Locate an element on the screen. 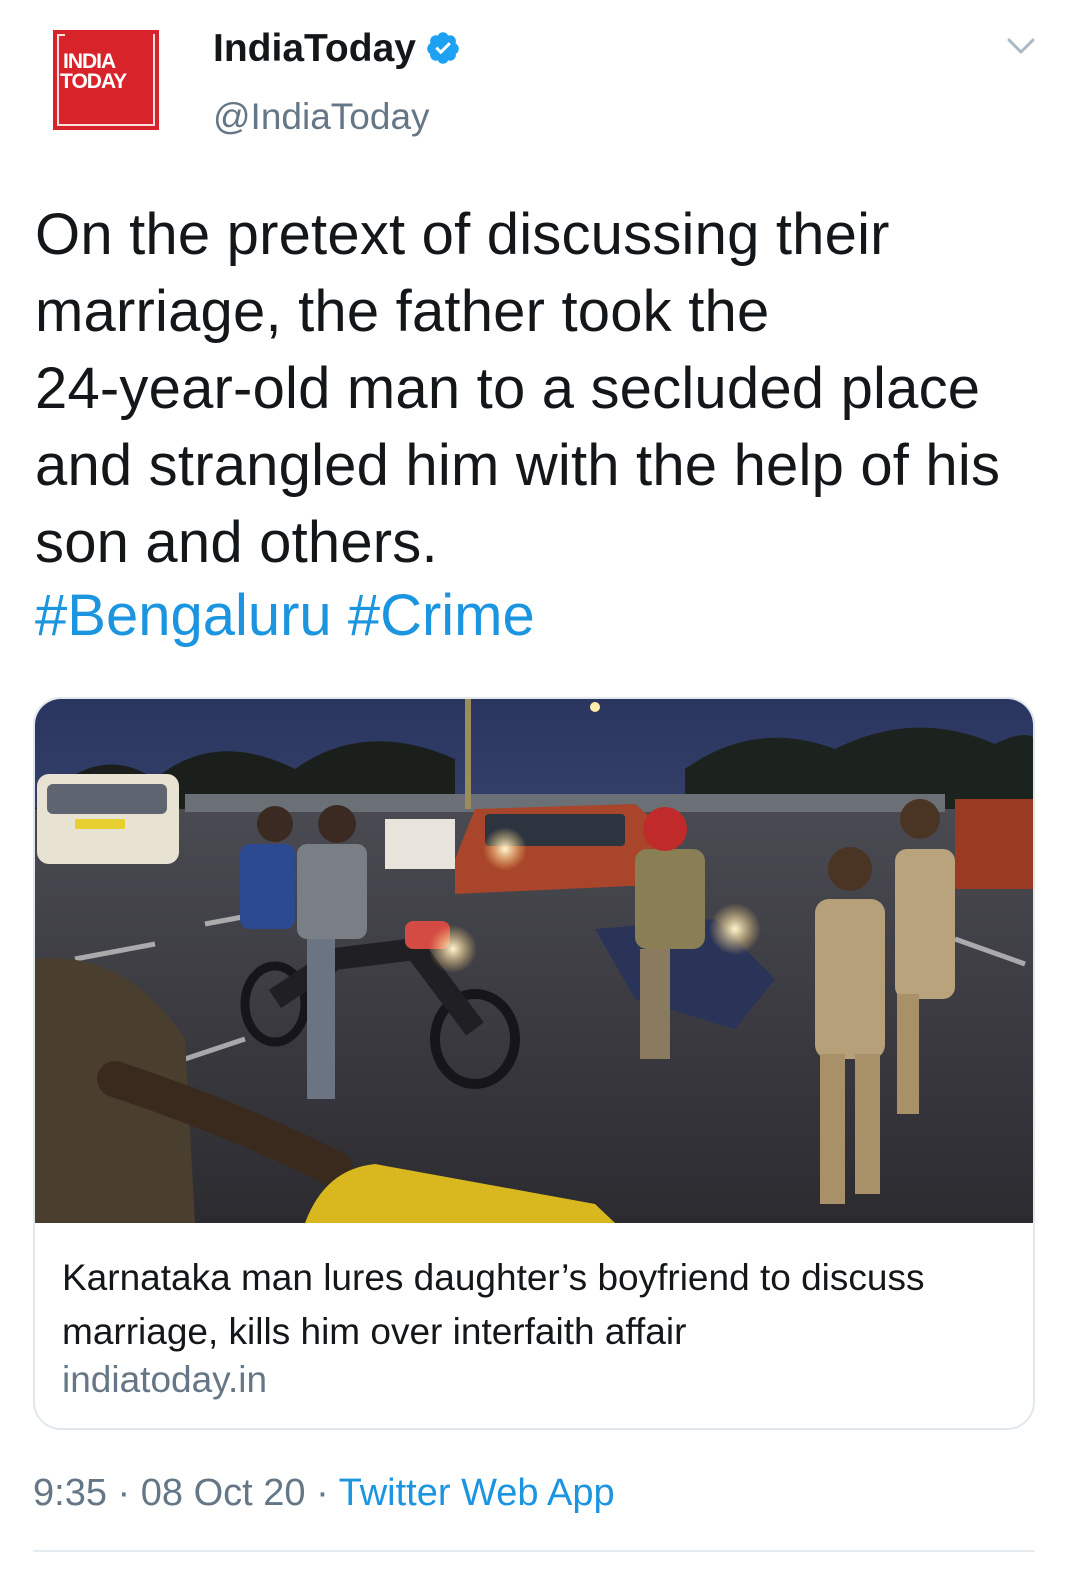 This screenshot has width=1080, height=1585. india-today-logo: INDIA TODAY is located at coordinates (104, 71).